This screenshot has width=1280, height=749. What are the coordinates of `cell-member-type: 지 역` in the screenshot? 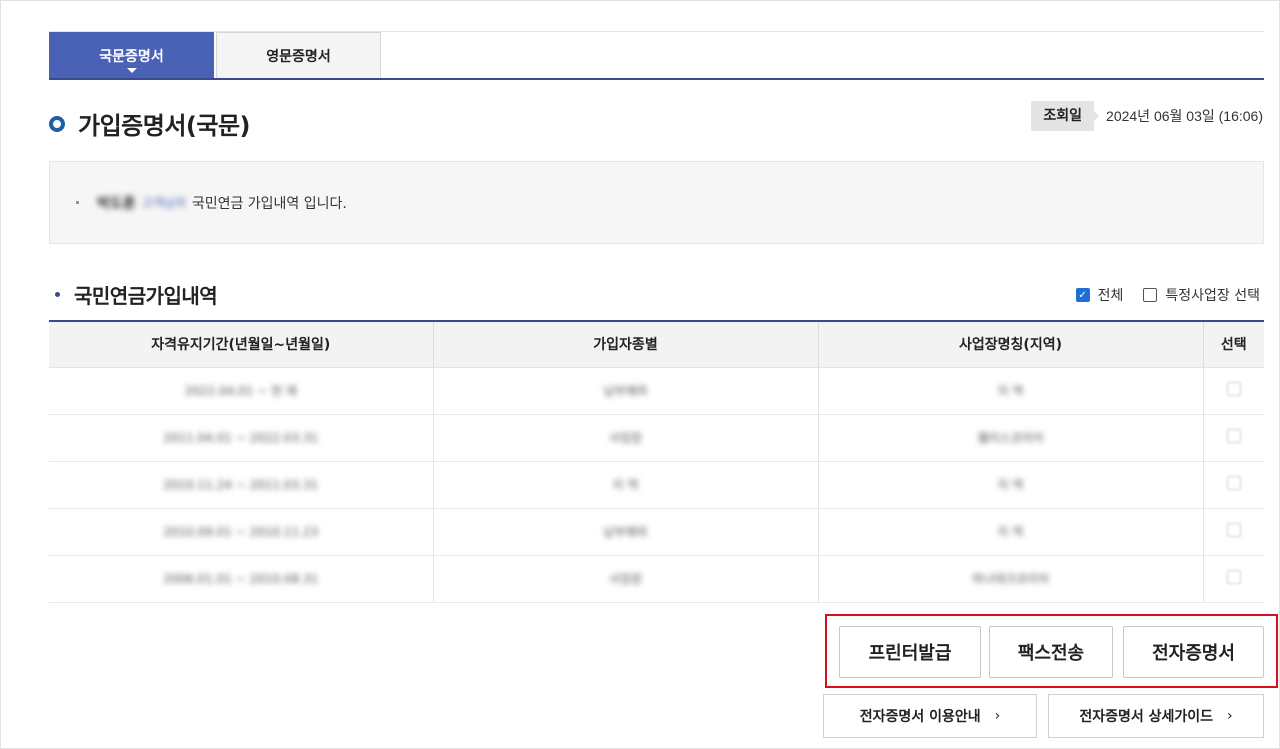 It's located at (625, 485).